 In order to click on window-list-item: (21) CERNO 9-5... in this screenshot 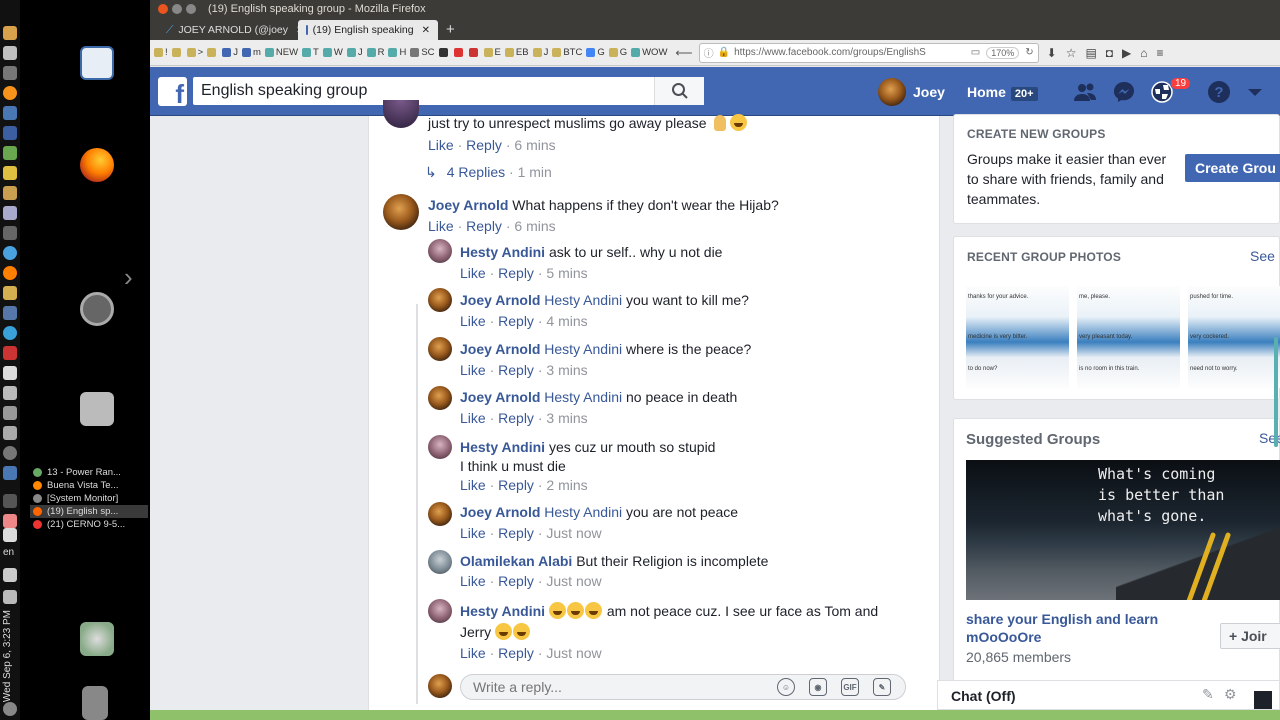, I will do `click(89, 524)`.